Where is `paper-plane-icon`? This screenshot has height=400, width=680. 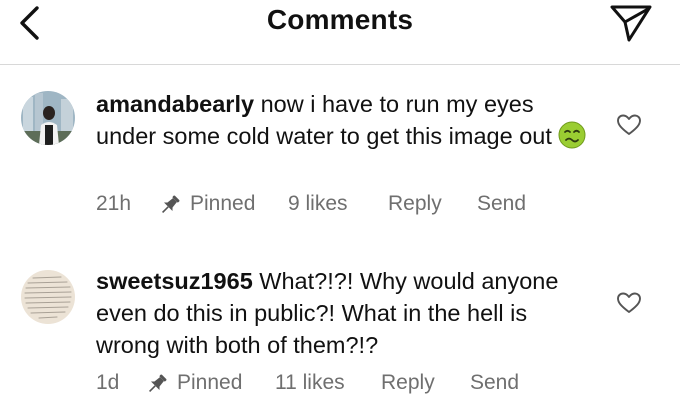
paper-plane-icon is located at coordinates (631, 23).